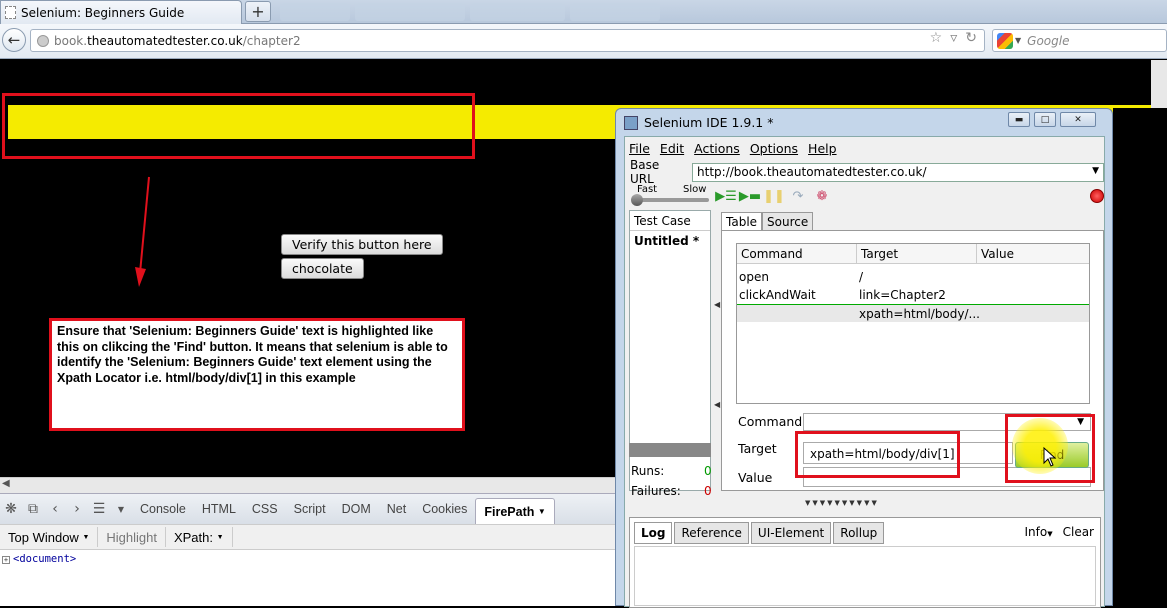  What do you see at coordinates (788, 221) in the screenshot?
I see `tab-source: Source` at bounding box center [788, 221].